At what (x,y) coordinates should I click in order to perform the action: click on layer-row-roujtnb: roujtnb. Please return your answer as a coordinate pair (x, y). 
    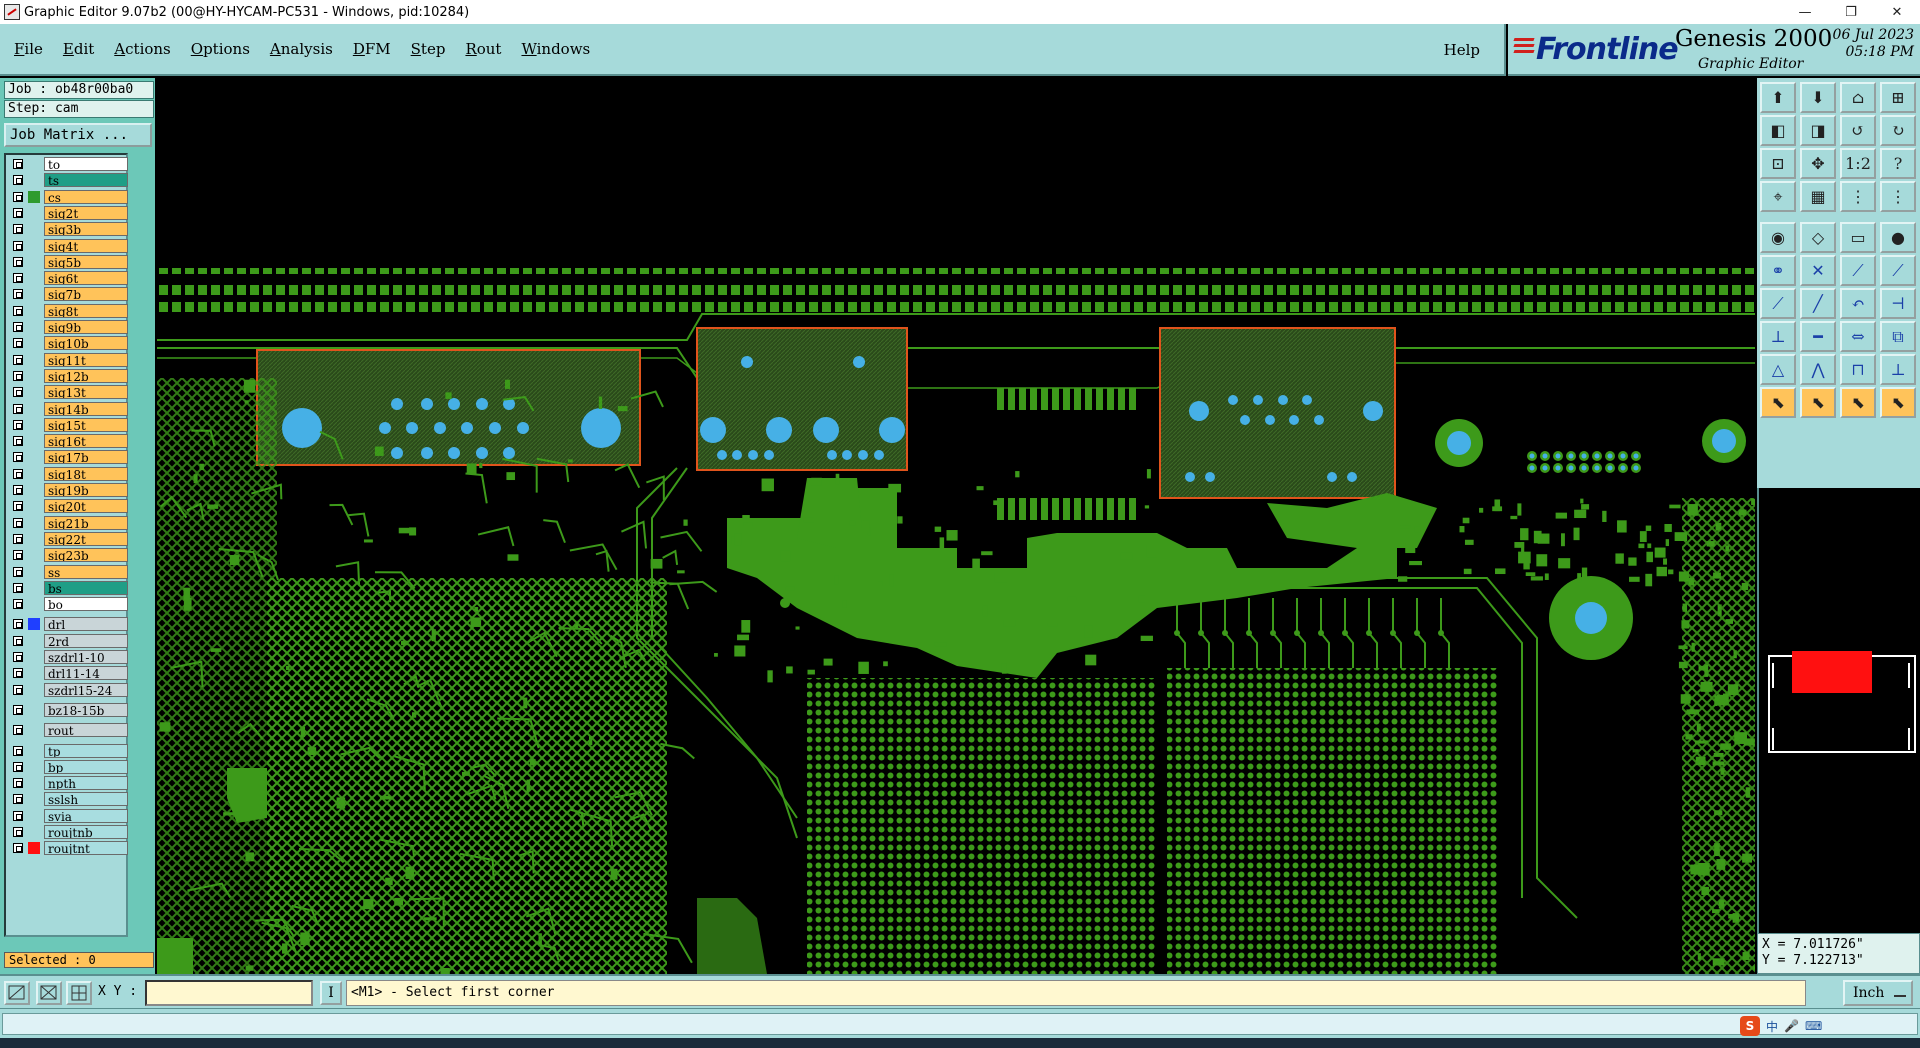
    Looking at the image, I should click on (68, 832).